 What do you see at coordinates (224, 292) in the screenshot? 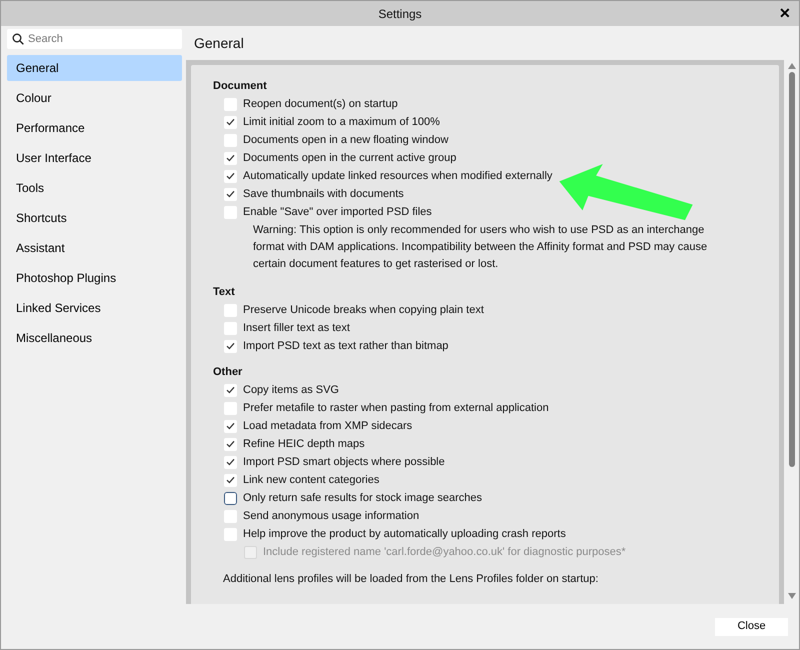
I see `section-heading: Text` at bounding box center [224, 292].